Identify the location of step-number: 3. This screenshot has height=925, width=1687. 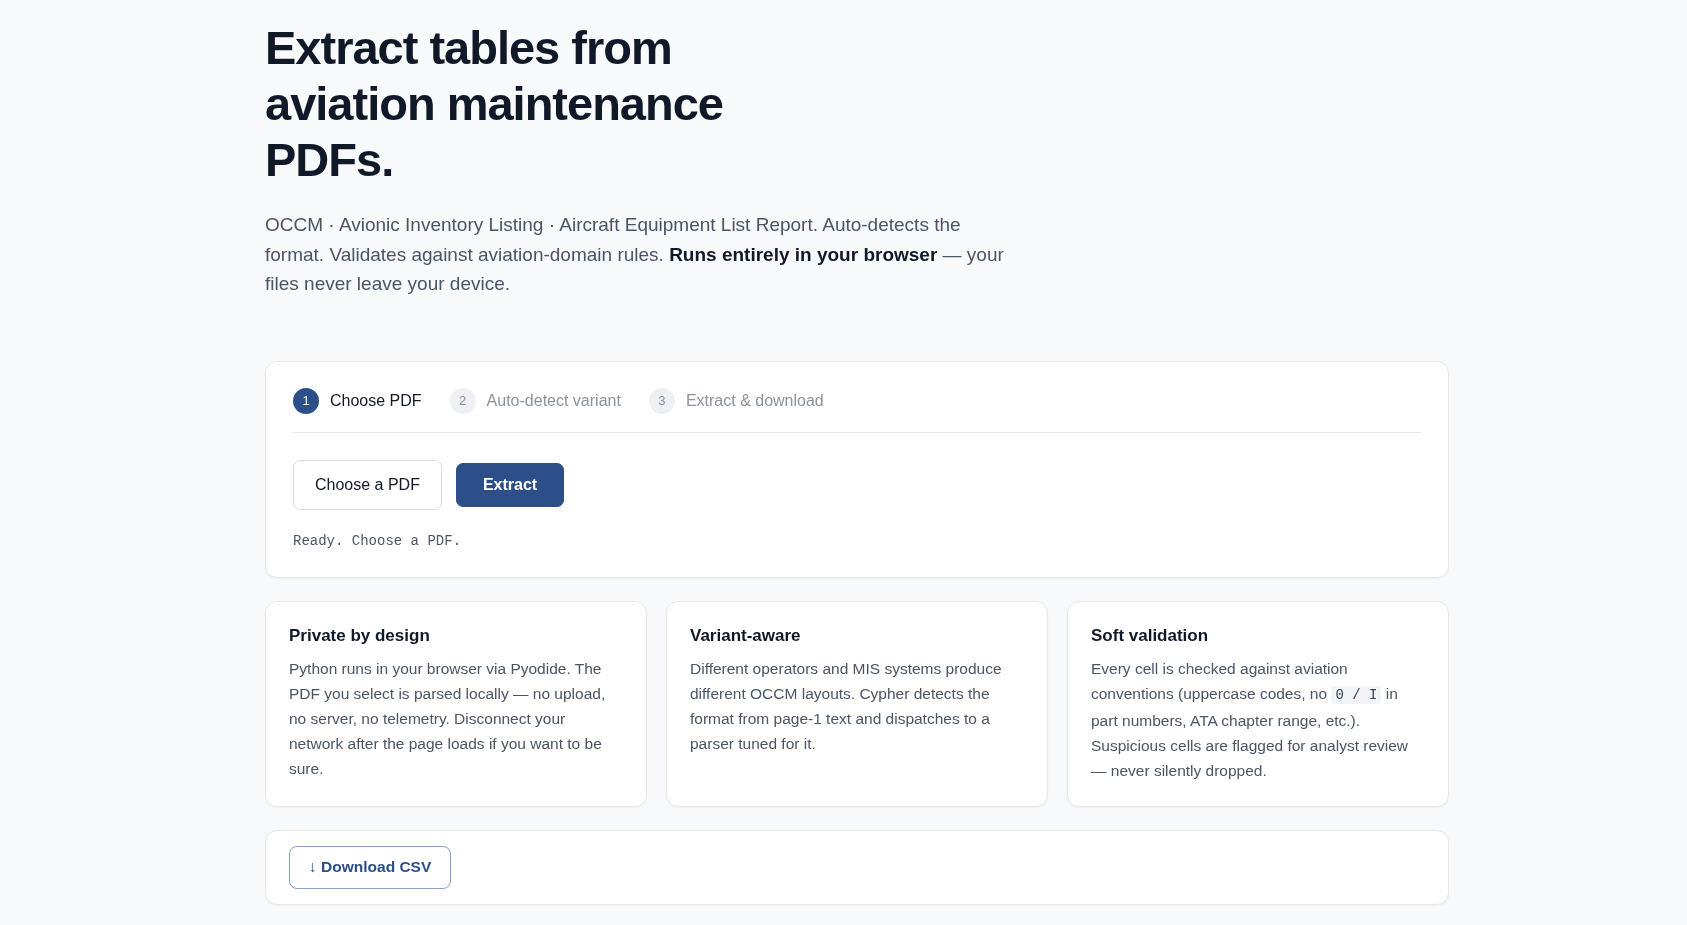
(661, 400).